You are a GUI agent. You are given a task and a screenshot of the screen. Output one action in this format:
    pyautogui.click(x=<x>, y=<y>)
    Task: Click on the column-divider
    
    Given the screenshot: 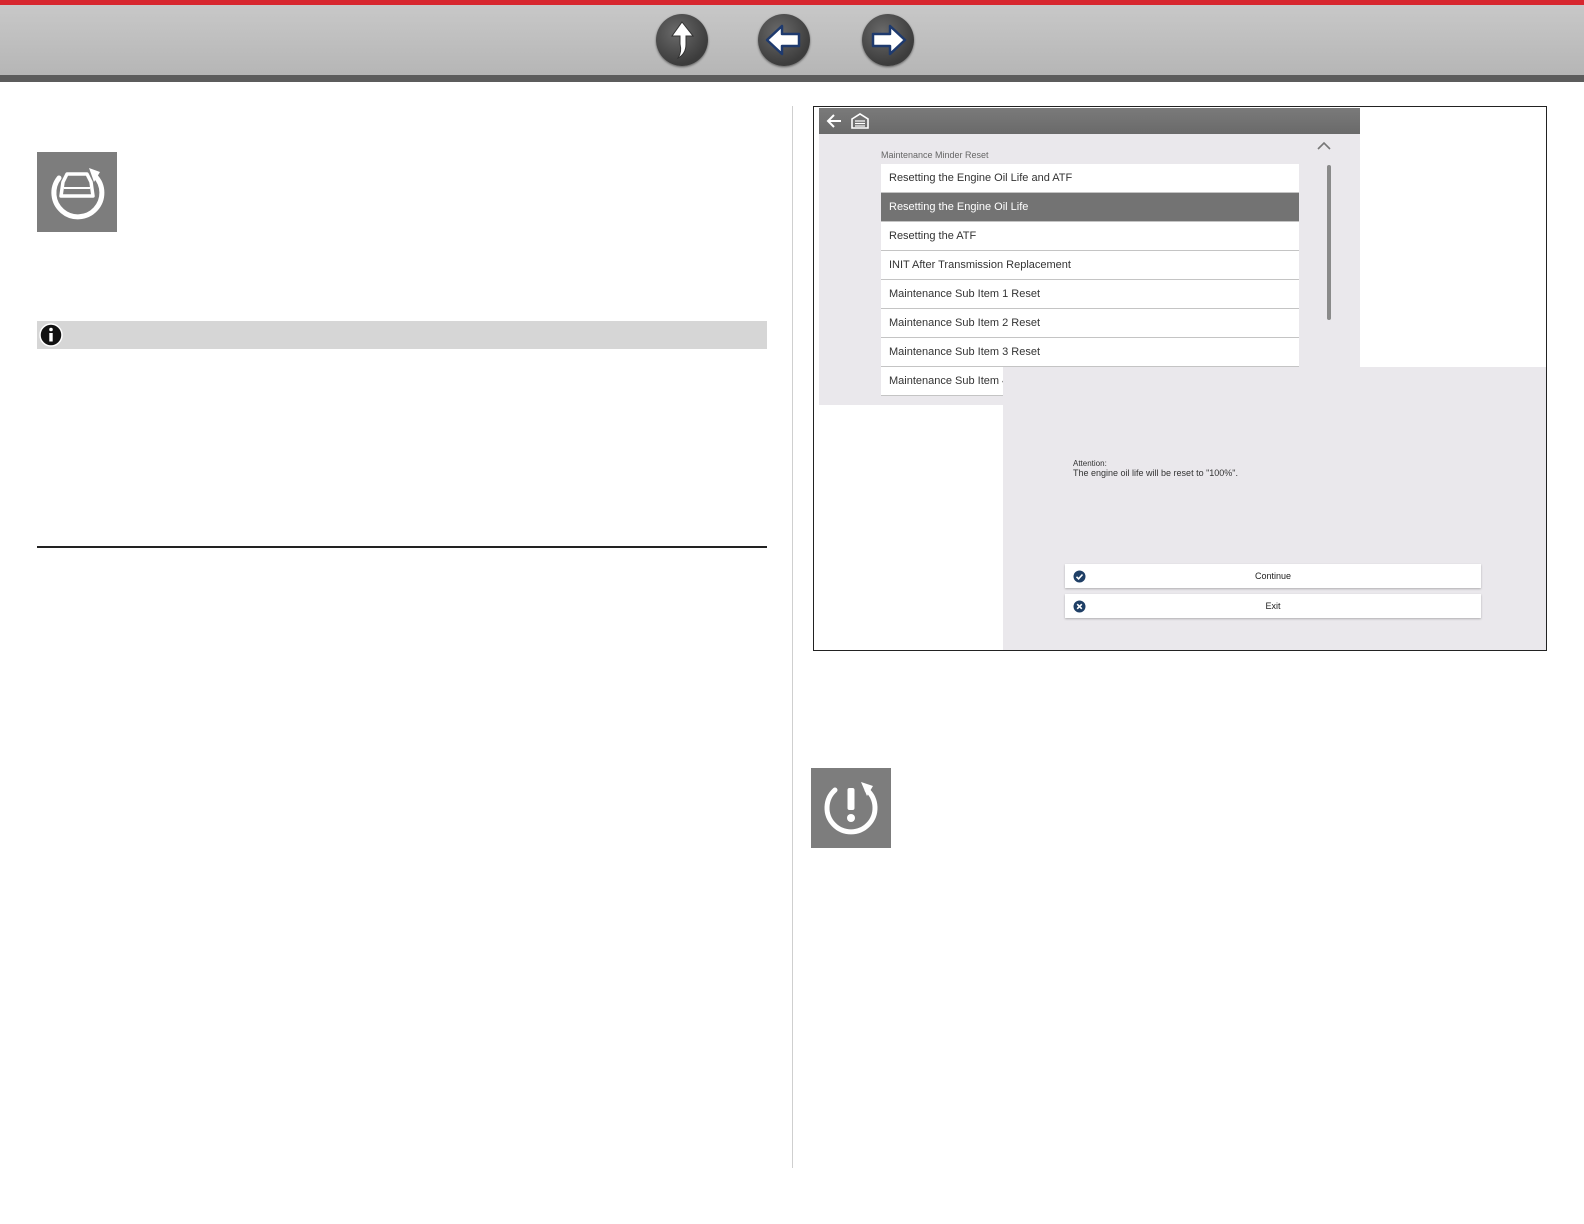 What is the action you would take?
    pyautogui.click(x=792, y=637)
    